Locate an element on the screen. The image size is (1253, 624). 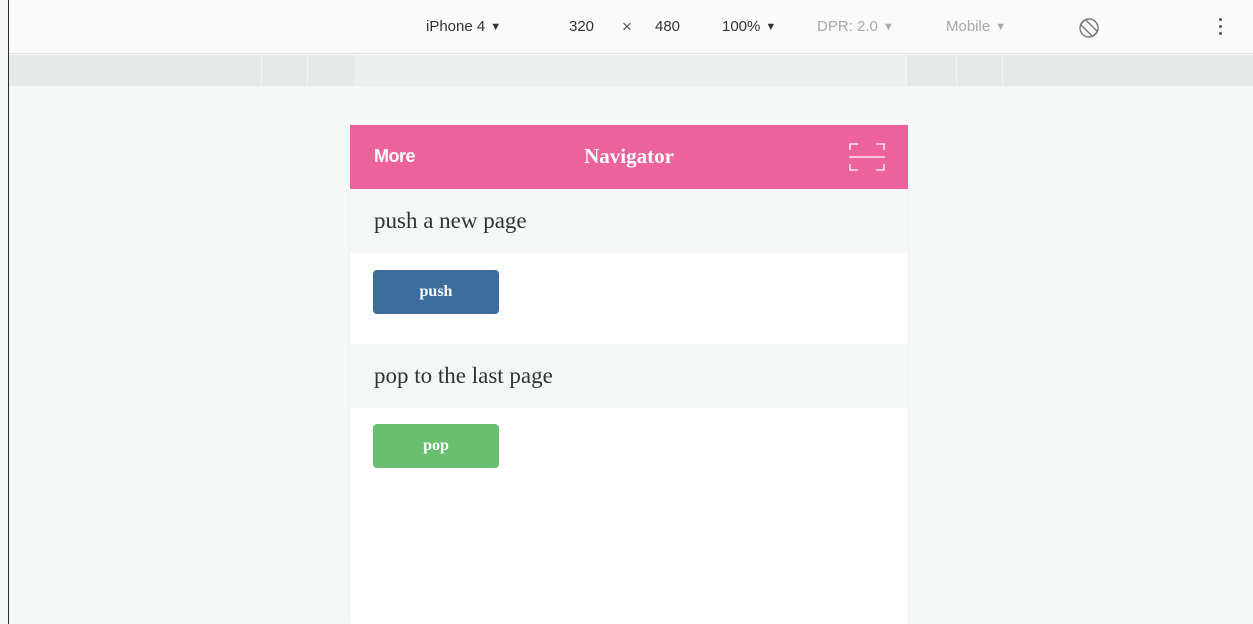
dpr-select: DPR: 2.0 ▼ is located at coordinates (855, 26).